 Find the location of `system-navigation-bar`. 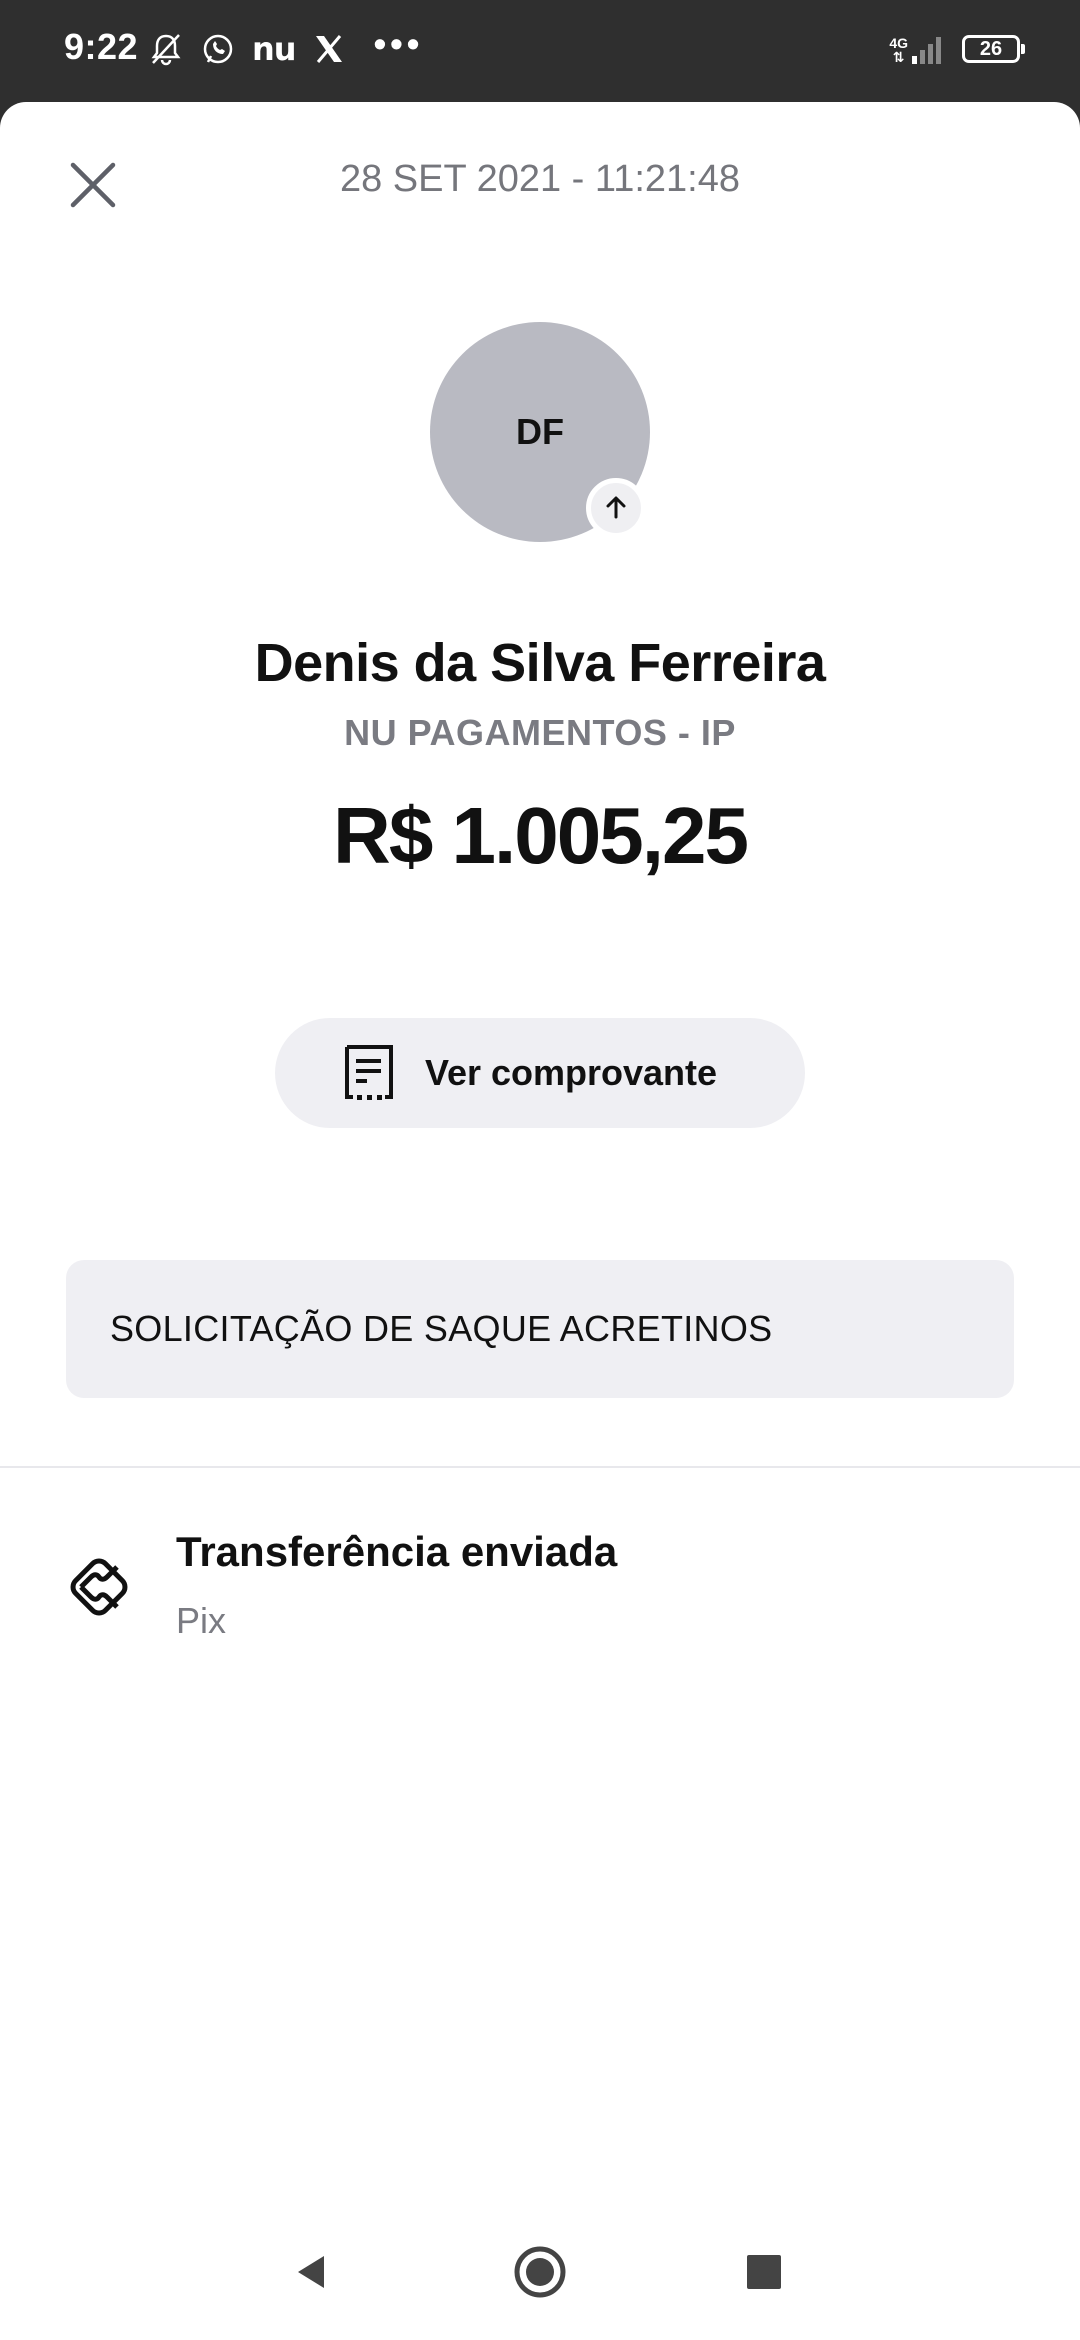

system-navigation-bar is located at coordinates (540, 2275).